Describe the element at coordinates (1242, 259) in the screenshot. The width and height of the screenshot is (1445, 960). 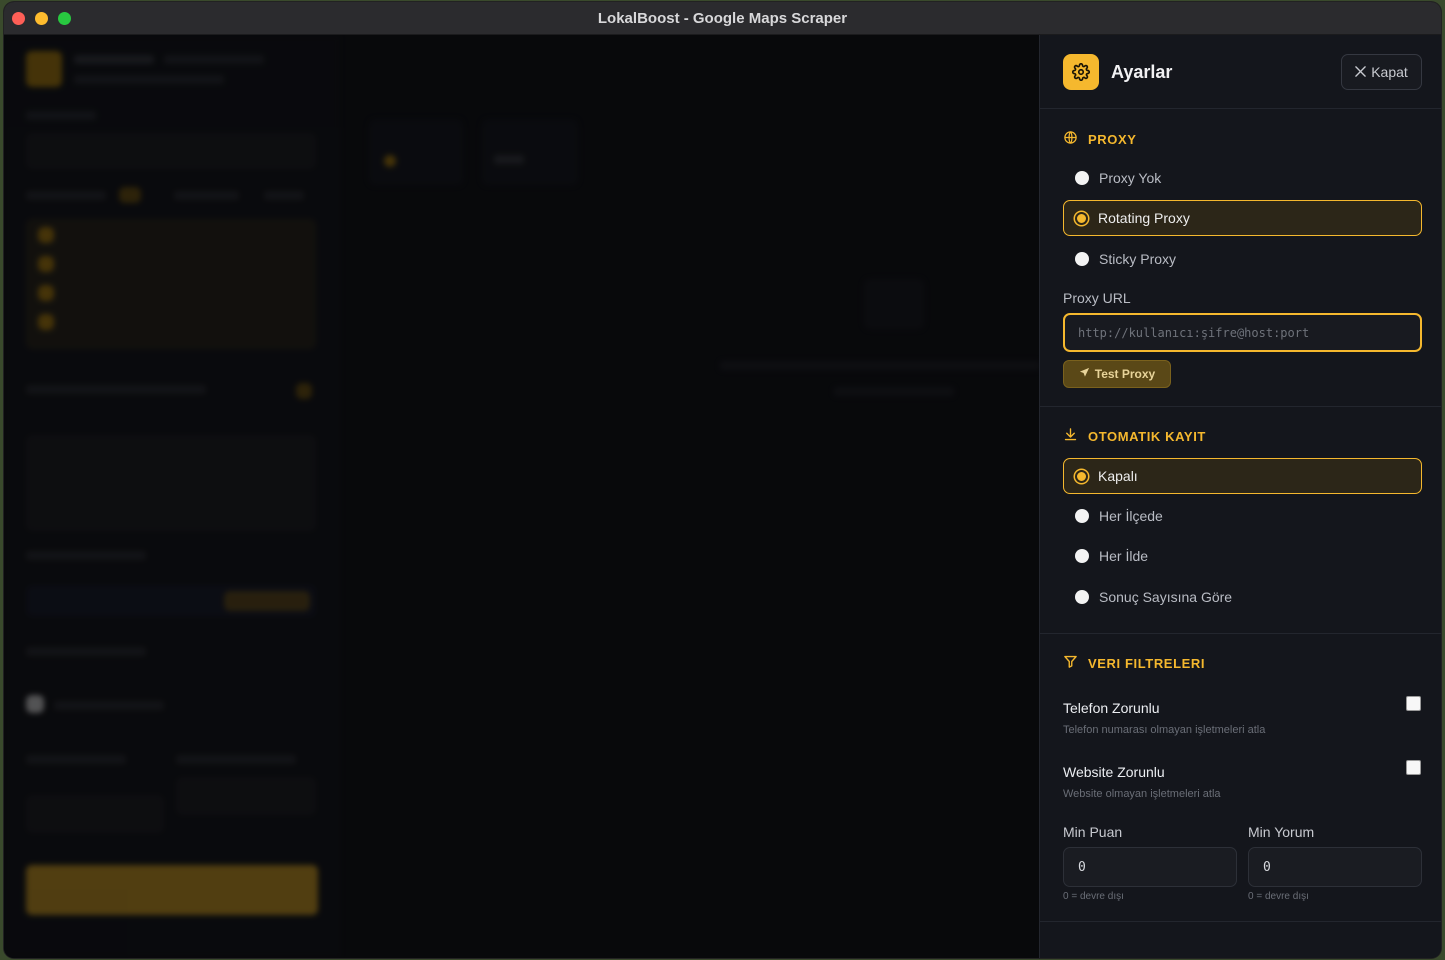
I see `radio-proxy-sticky: Sticky Proxy` at that location.